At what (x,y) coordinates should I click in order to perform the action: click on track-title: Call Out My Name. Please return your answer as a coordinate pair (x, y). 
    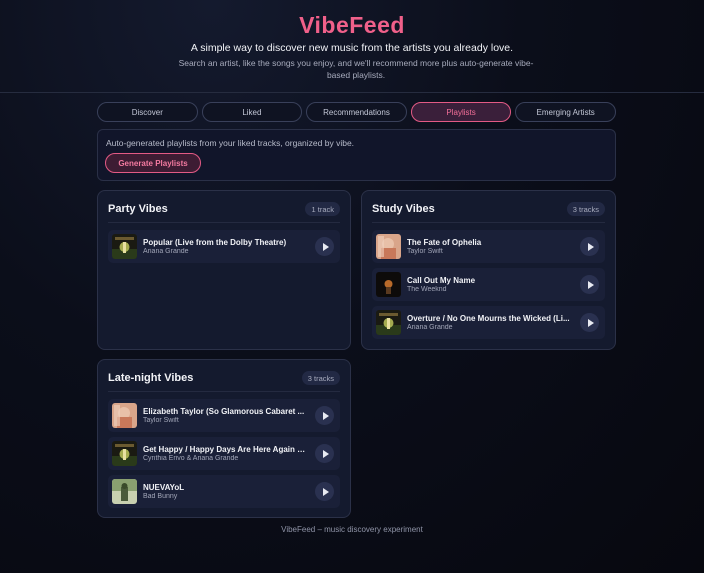
    Looking at the image, I should click on (441, 280).